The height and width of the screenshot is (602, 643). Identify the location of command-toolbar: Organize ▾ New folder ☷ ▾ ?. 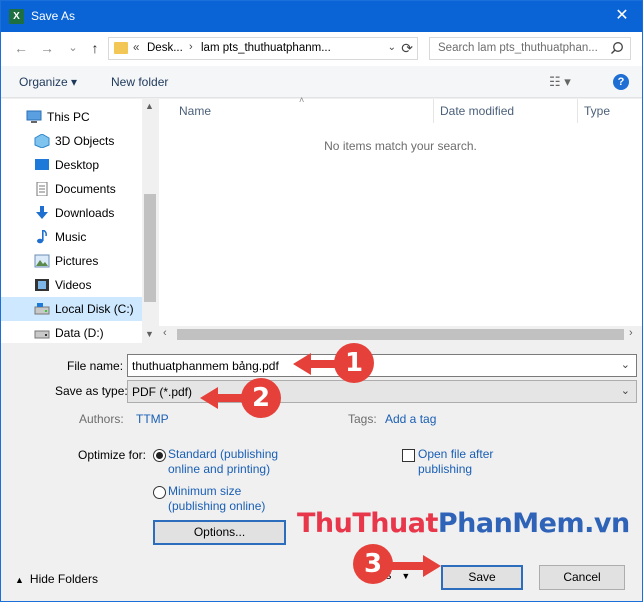
(321, 82).